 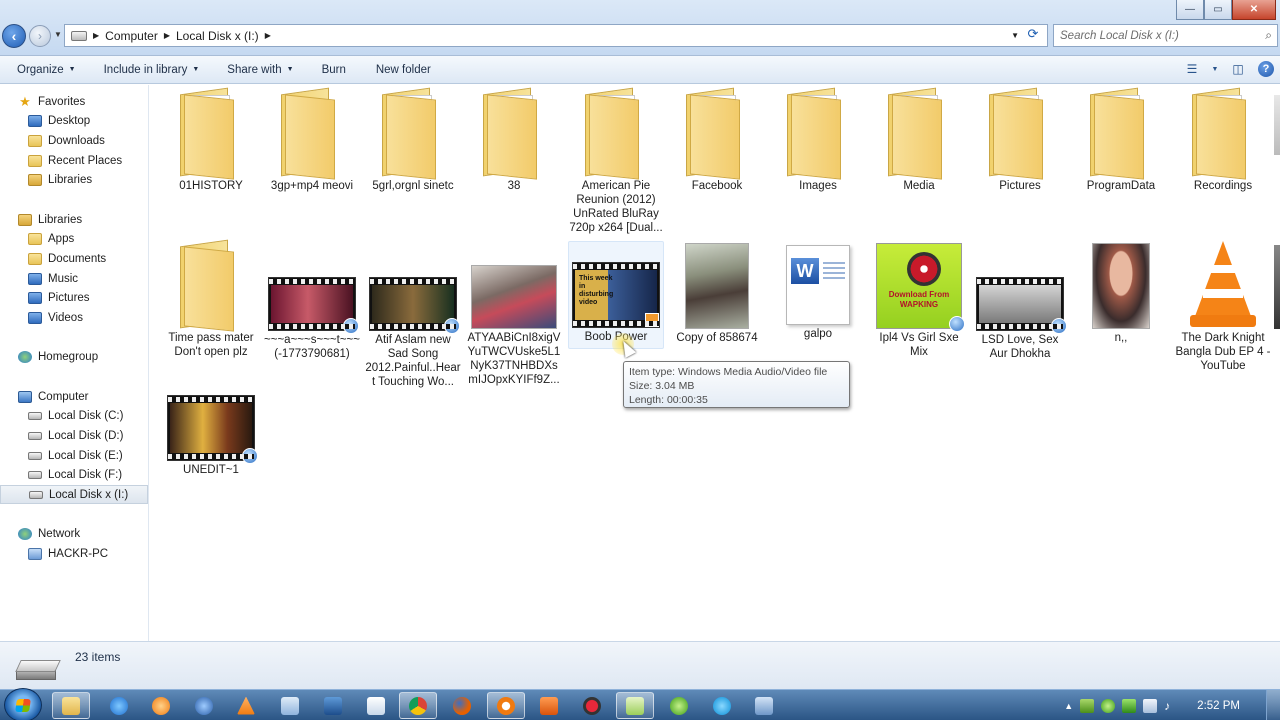 What do you see at coordinates (333, 705) in the screenshot?
I see `taskbar-app-chart` at bounding box center [333, 705].